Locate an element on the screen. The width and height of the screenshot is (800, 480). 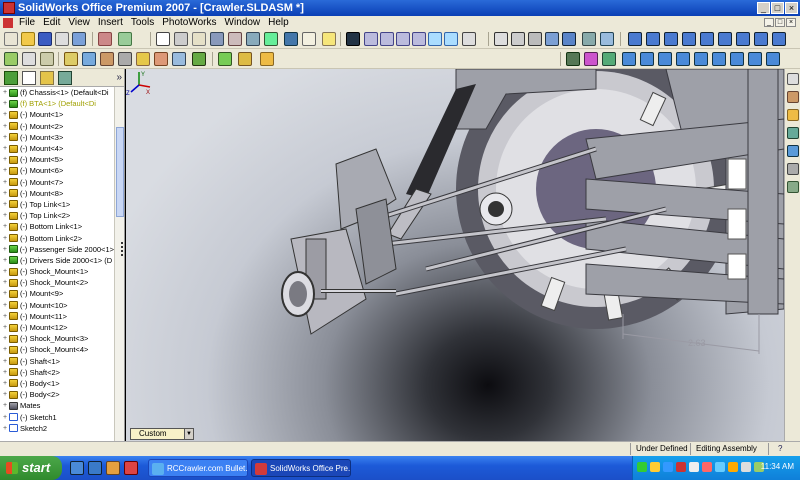
tray-security-icon is located at coordinates (655, 467).